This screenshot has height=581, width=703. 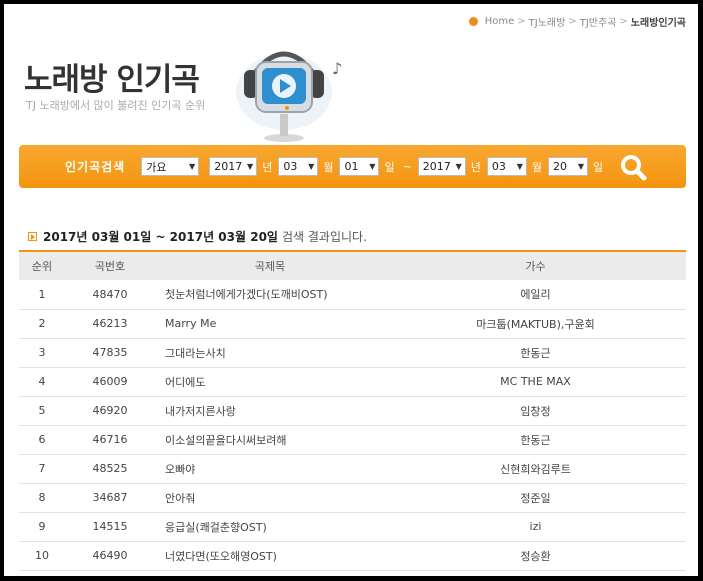 I want to click on from-month-select: 03 ▼, so click(x=298, y=166).